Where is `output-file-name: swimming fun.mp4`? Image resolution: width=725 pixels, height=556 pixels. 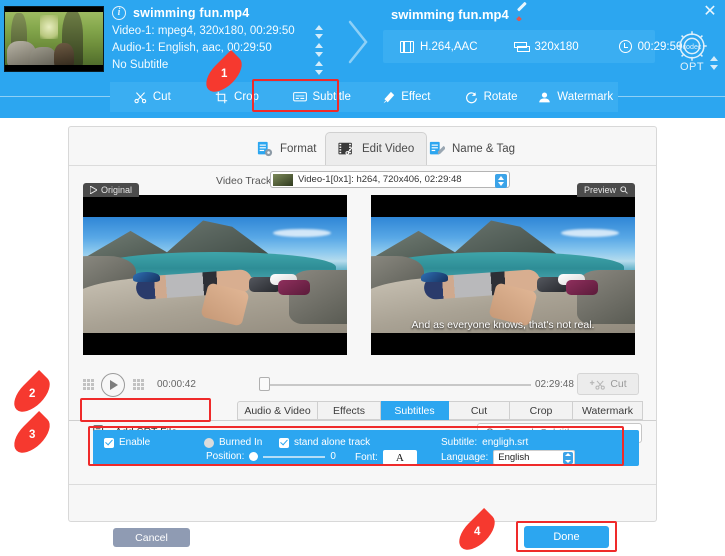
output-file-name: swimming fun.mp4 is located at coordinates (450, 14).